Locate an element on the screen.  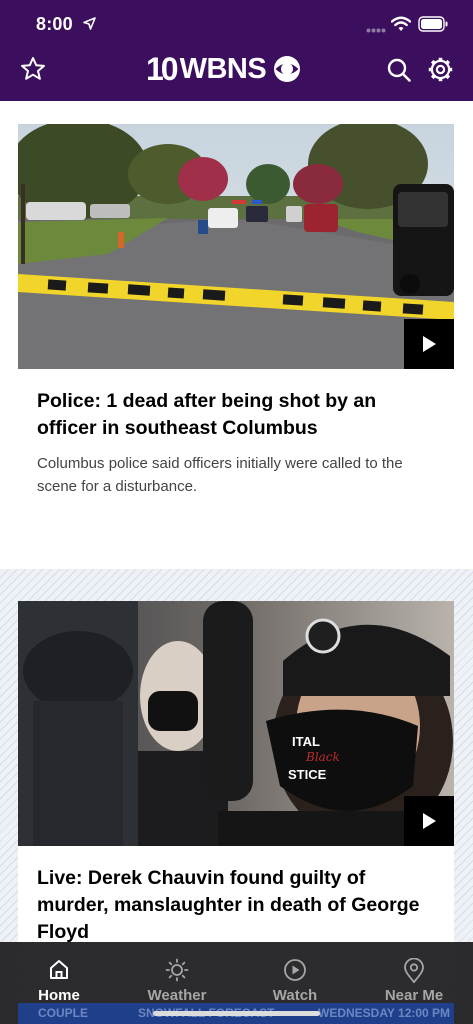
mask-text-1: ITAL is located at coordinates (306, 741).